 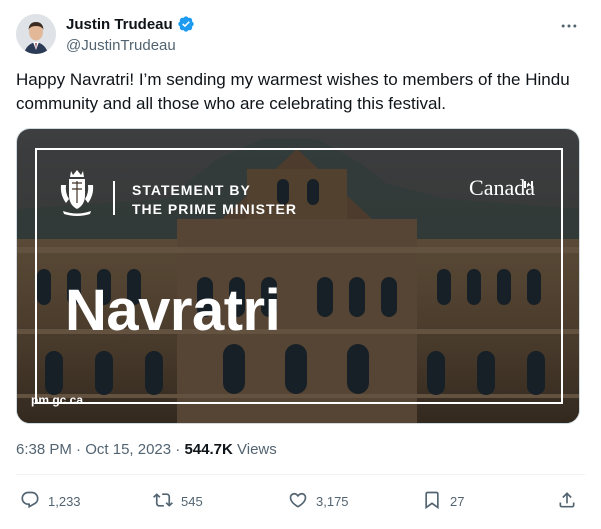 I want to click on verified-badge-icon, so click(x=186, y=24).